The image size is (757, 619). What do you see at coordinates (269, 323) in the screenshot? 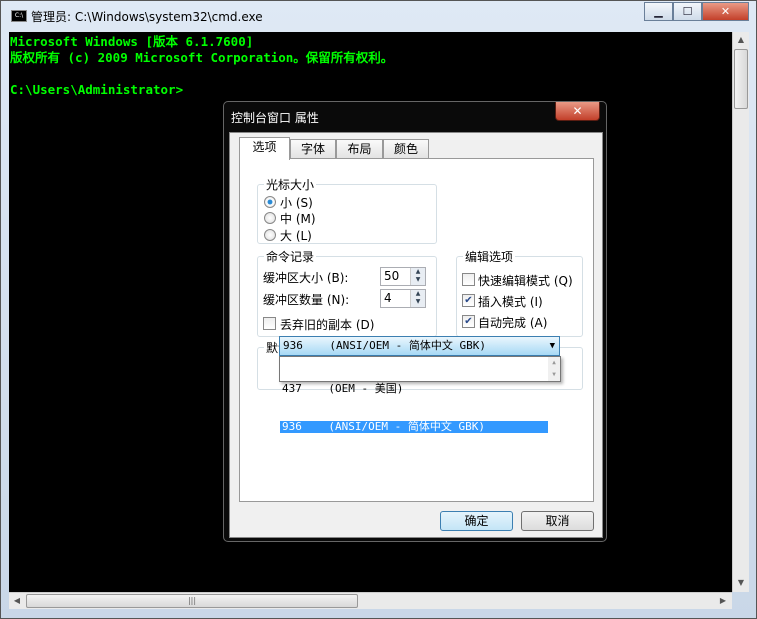
I see `discard-checkbox` at bounding box center [269, 323].